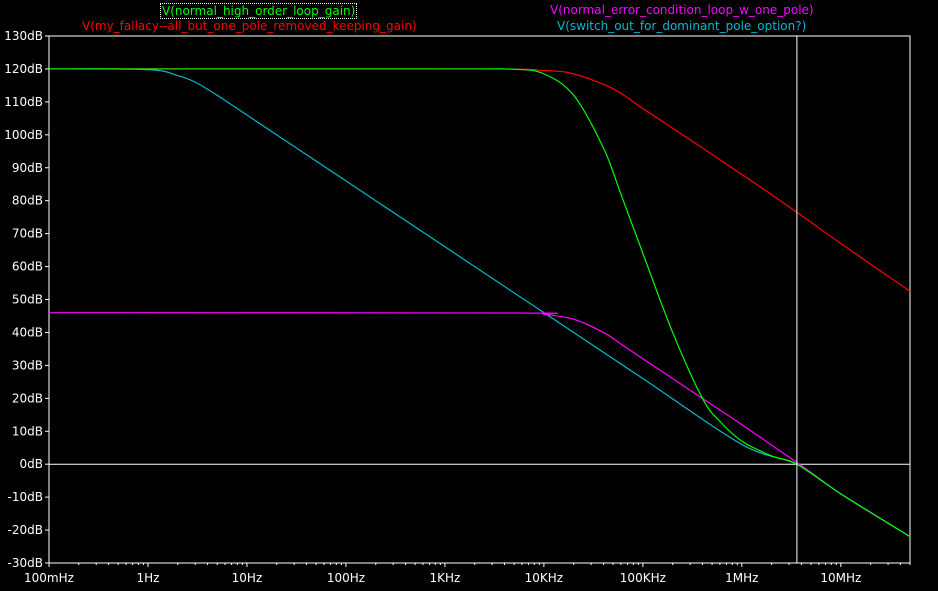  I want to click on x-tick-label: 100KHz, so click(643, 578).